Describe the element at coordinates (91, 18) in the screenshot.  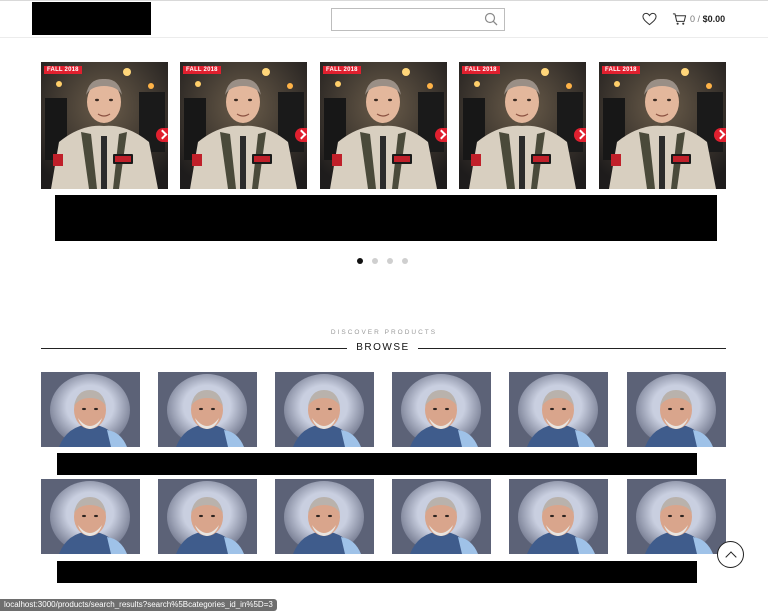
I see `logo-redacted` at that location.